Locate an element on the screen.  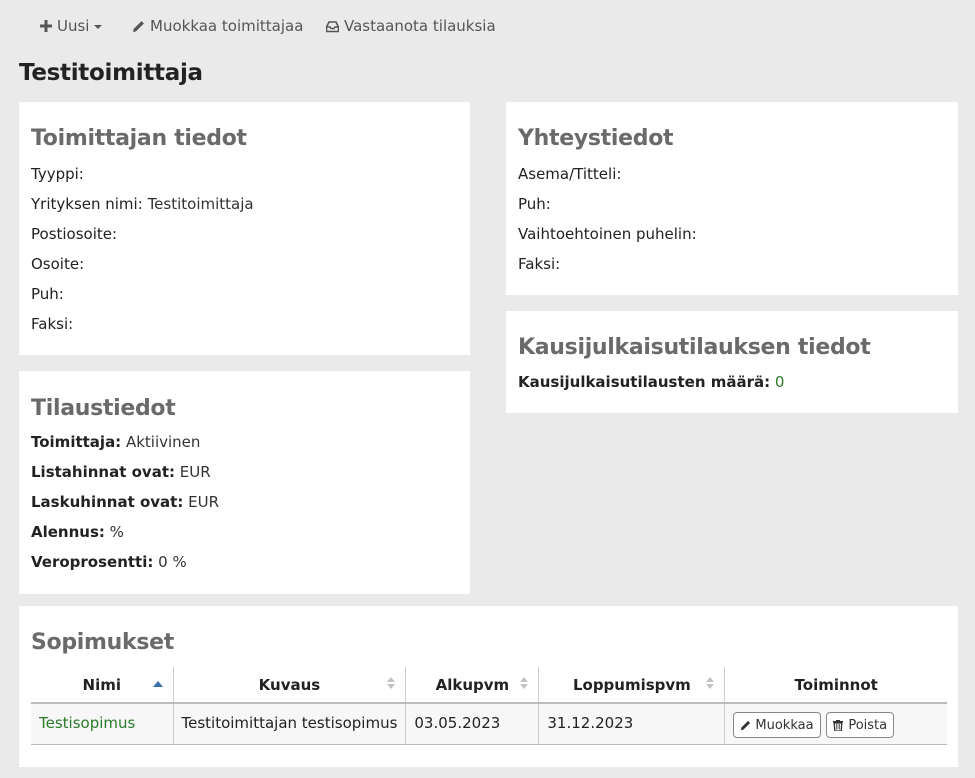
edit-contract-button: Muokkaa is located at coordinates (777, 725).